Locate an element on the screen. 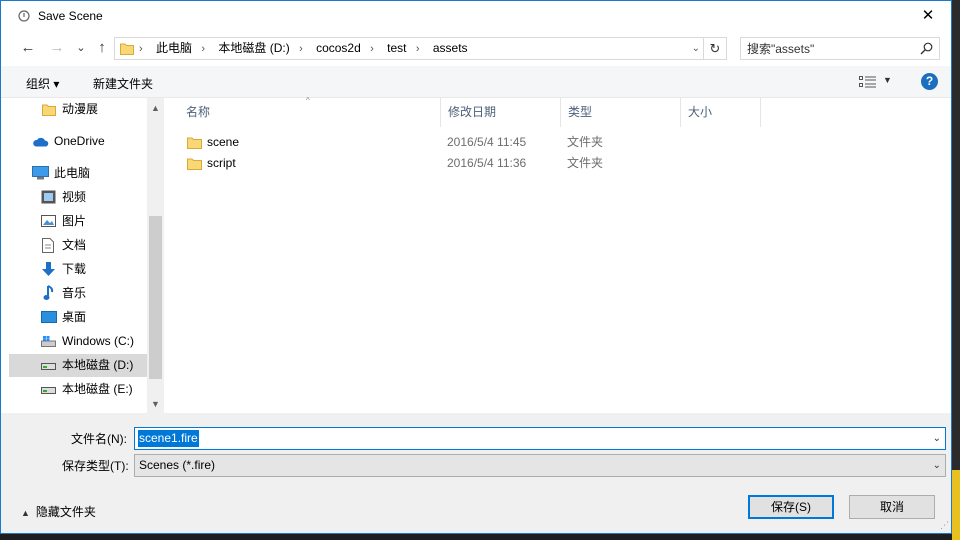  nav-item-pictures: 图片 is located at coordinates (78, 221).